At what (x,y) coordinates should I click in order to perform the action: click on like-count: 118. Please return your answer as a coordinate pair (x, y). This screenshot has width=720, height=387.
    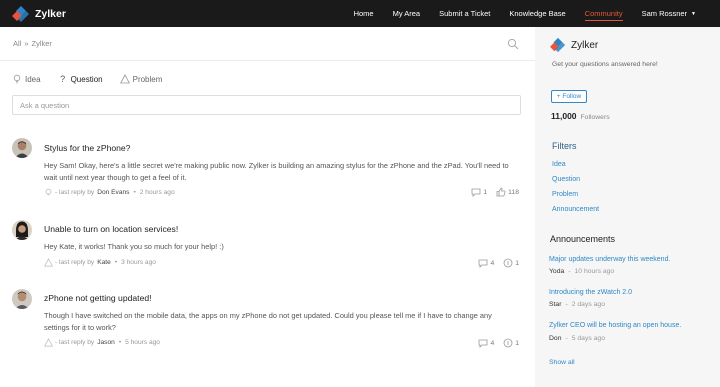
    Looking at the image, I should click on (507, 192).